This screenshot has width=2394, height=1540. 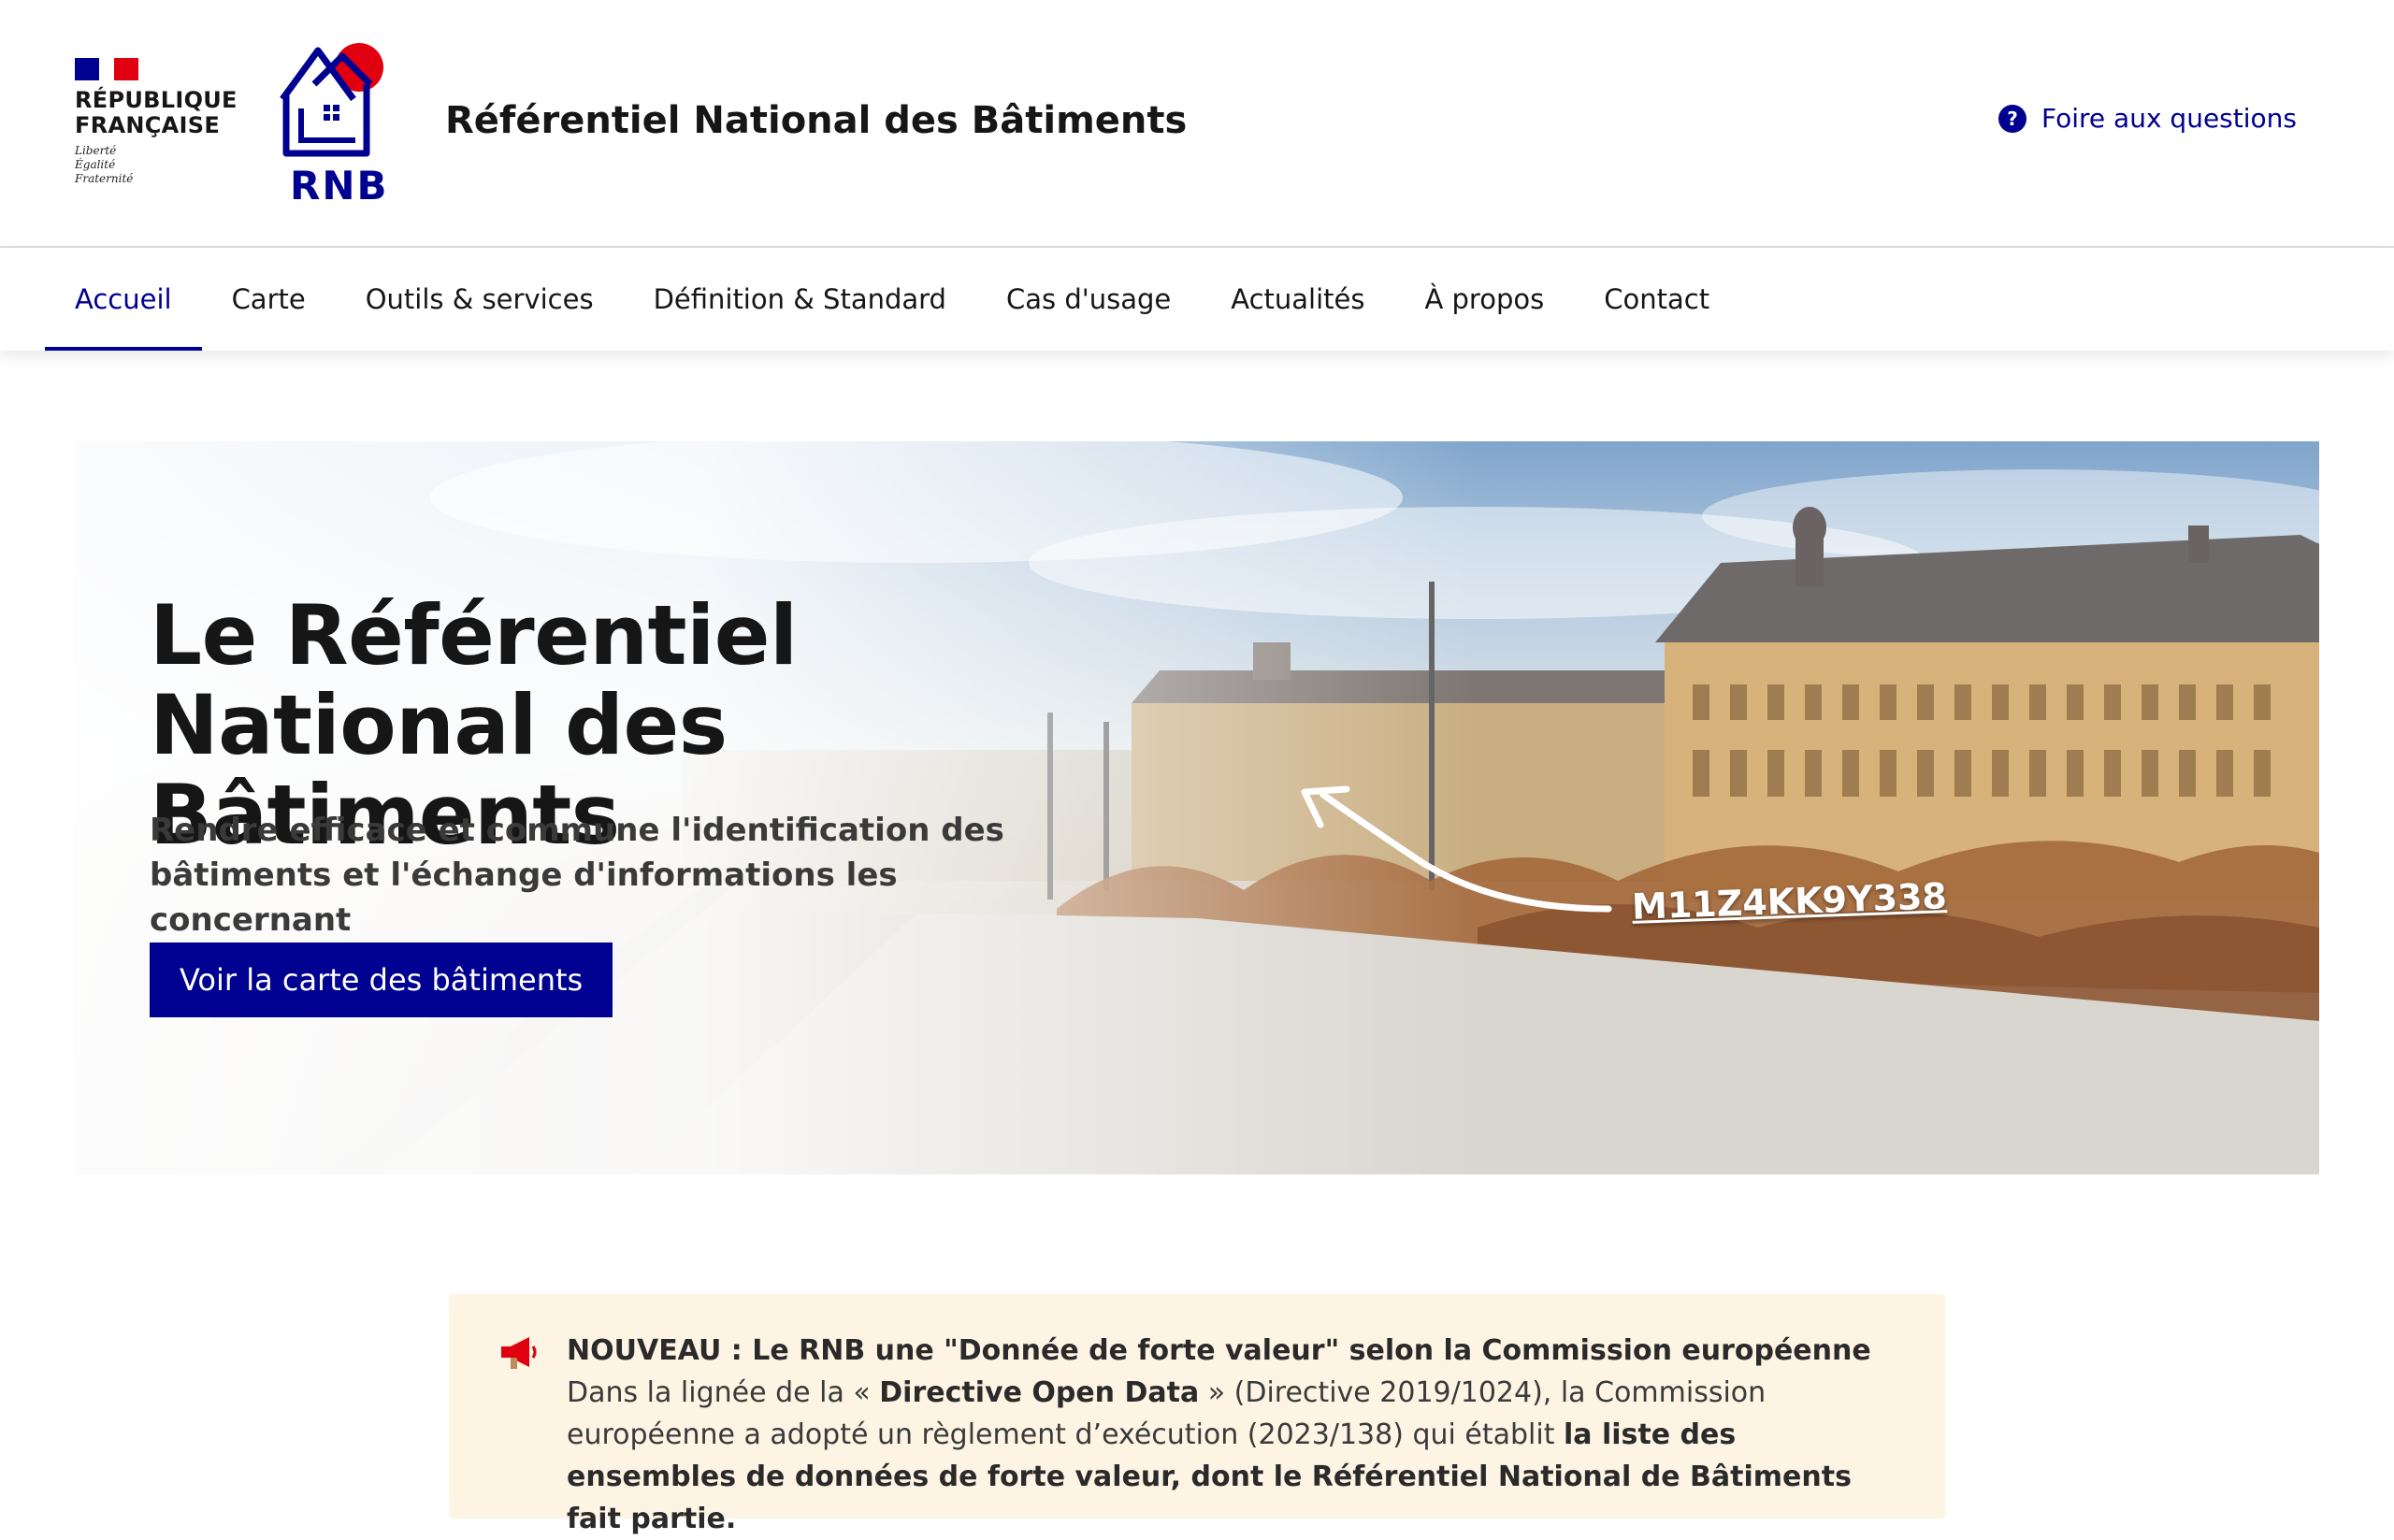 I want to click on nav-item-contact: Contact, so click(x=1656, y=299).